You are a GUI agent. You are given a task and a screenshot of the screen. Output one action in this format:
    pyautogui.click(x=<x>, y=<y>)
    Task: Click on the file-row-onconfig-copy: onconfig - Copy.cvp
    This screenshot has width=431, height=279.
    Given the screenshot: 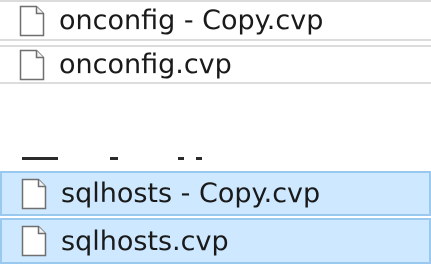 What is the action you would take?
    pyautogui.click(x=215, y=20)
    